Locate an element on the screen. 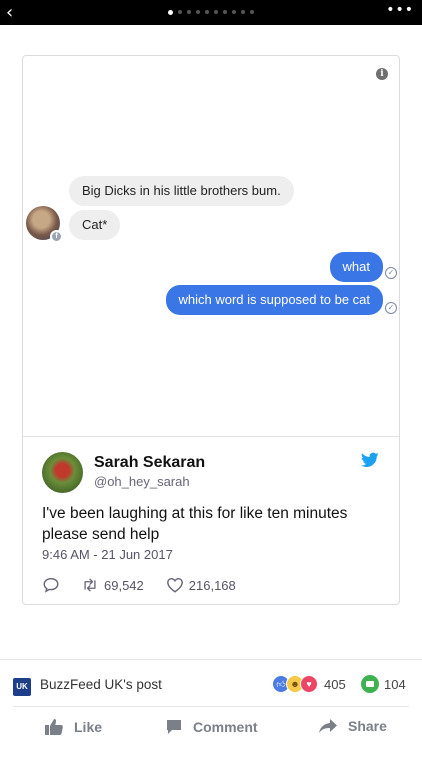 Image resolution: width=422 pixels, height=775 pixels. reaction-count: 405 is located at coordinates (335, 684).